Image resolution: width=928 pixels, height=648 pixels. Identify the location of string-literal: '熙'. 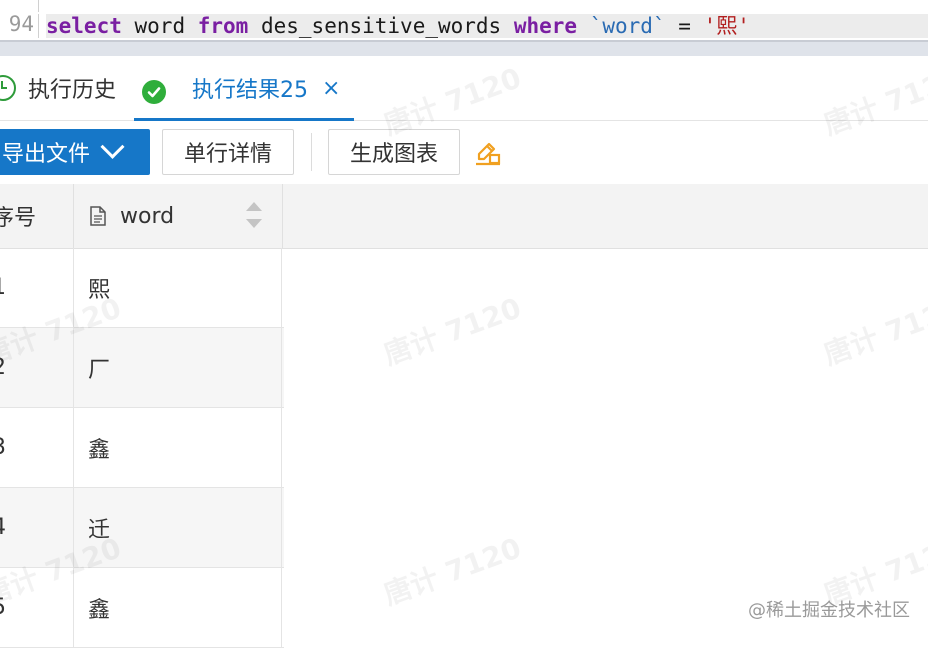
(726, 26).